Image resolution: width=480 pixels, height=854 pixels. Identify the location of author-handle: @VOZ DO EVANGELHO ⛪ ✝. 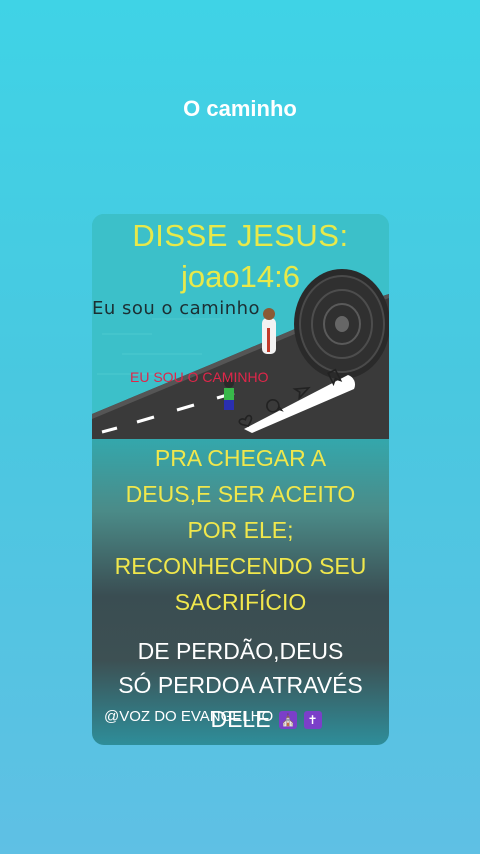
(213, 718).